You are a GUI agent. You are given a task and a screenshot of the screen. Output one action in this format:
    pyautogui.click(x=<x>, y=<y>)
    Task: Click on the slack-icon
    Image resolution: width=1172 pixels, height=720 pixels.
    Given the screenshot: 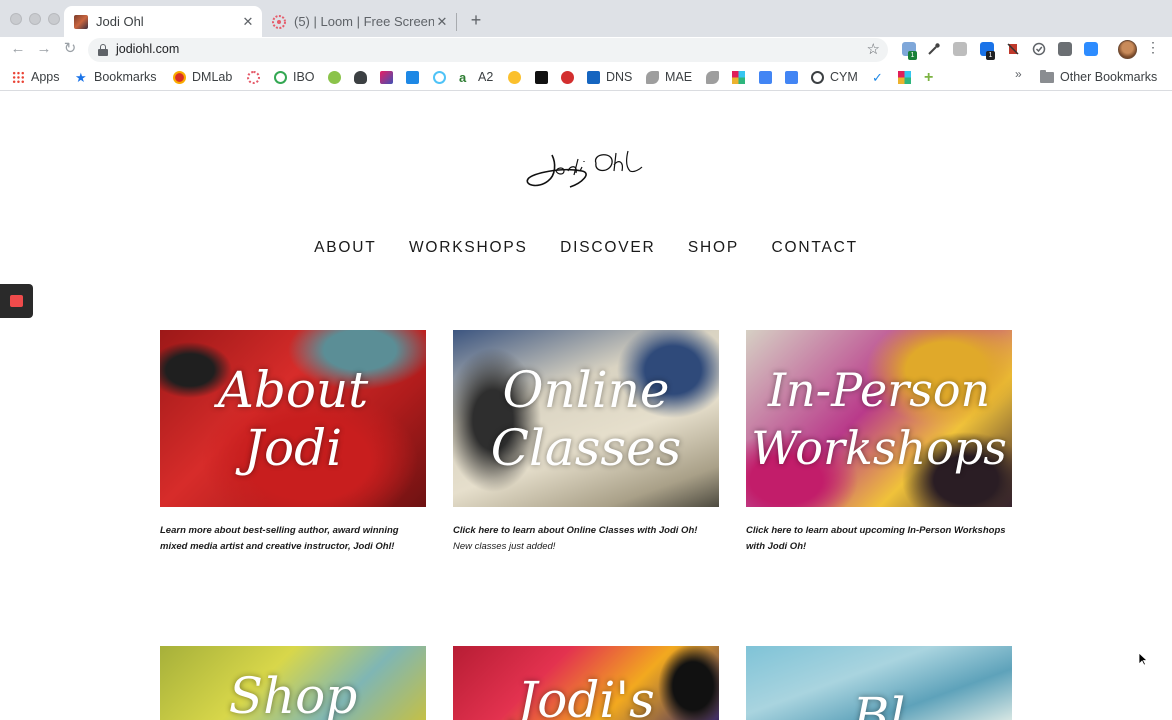 What is the action you would take?
    pyautogui.click(x=904, y=77)
    